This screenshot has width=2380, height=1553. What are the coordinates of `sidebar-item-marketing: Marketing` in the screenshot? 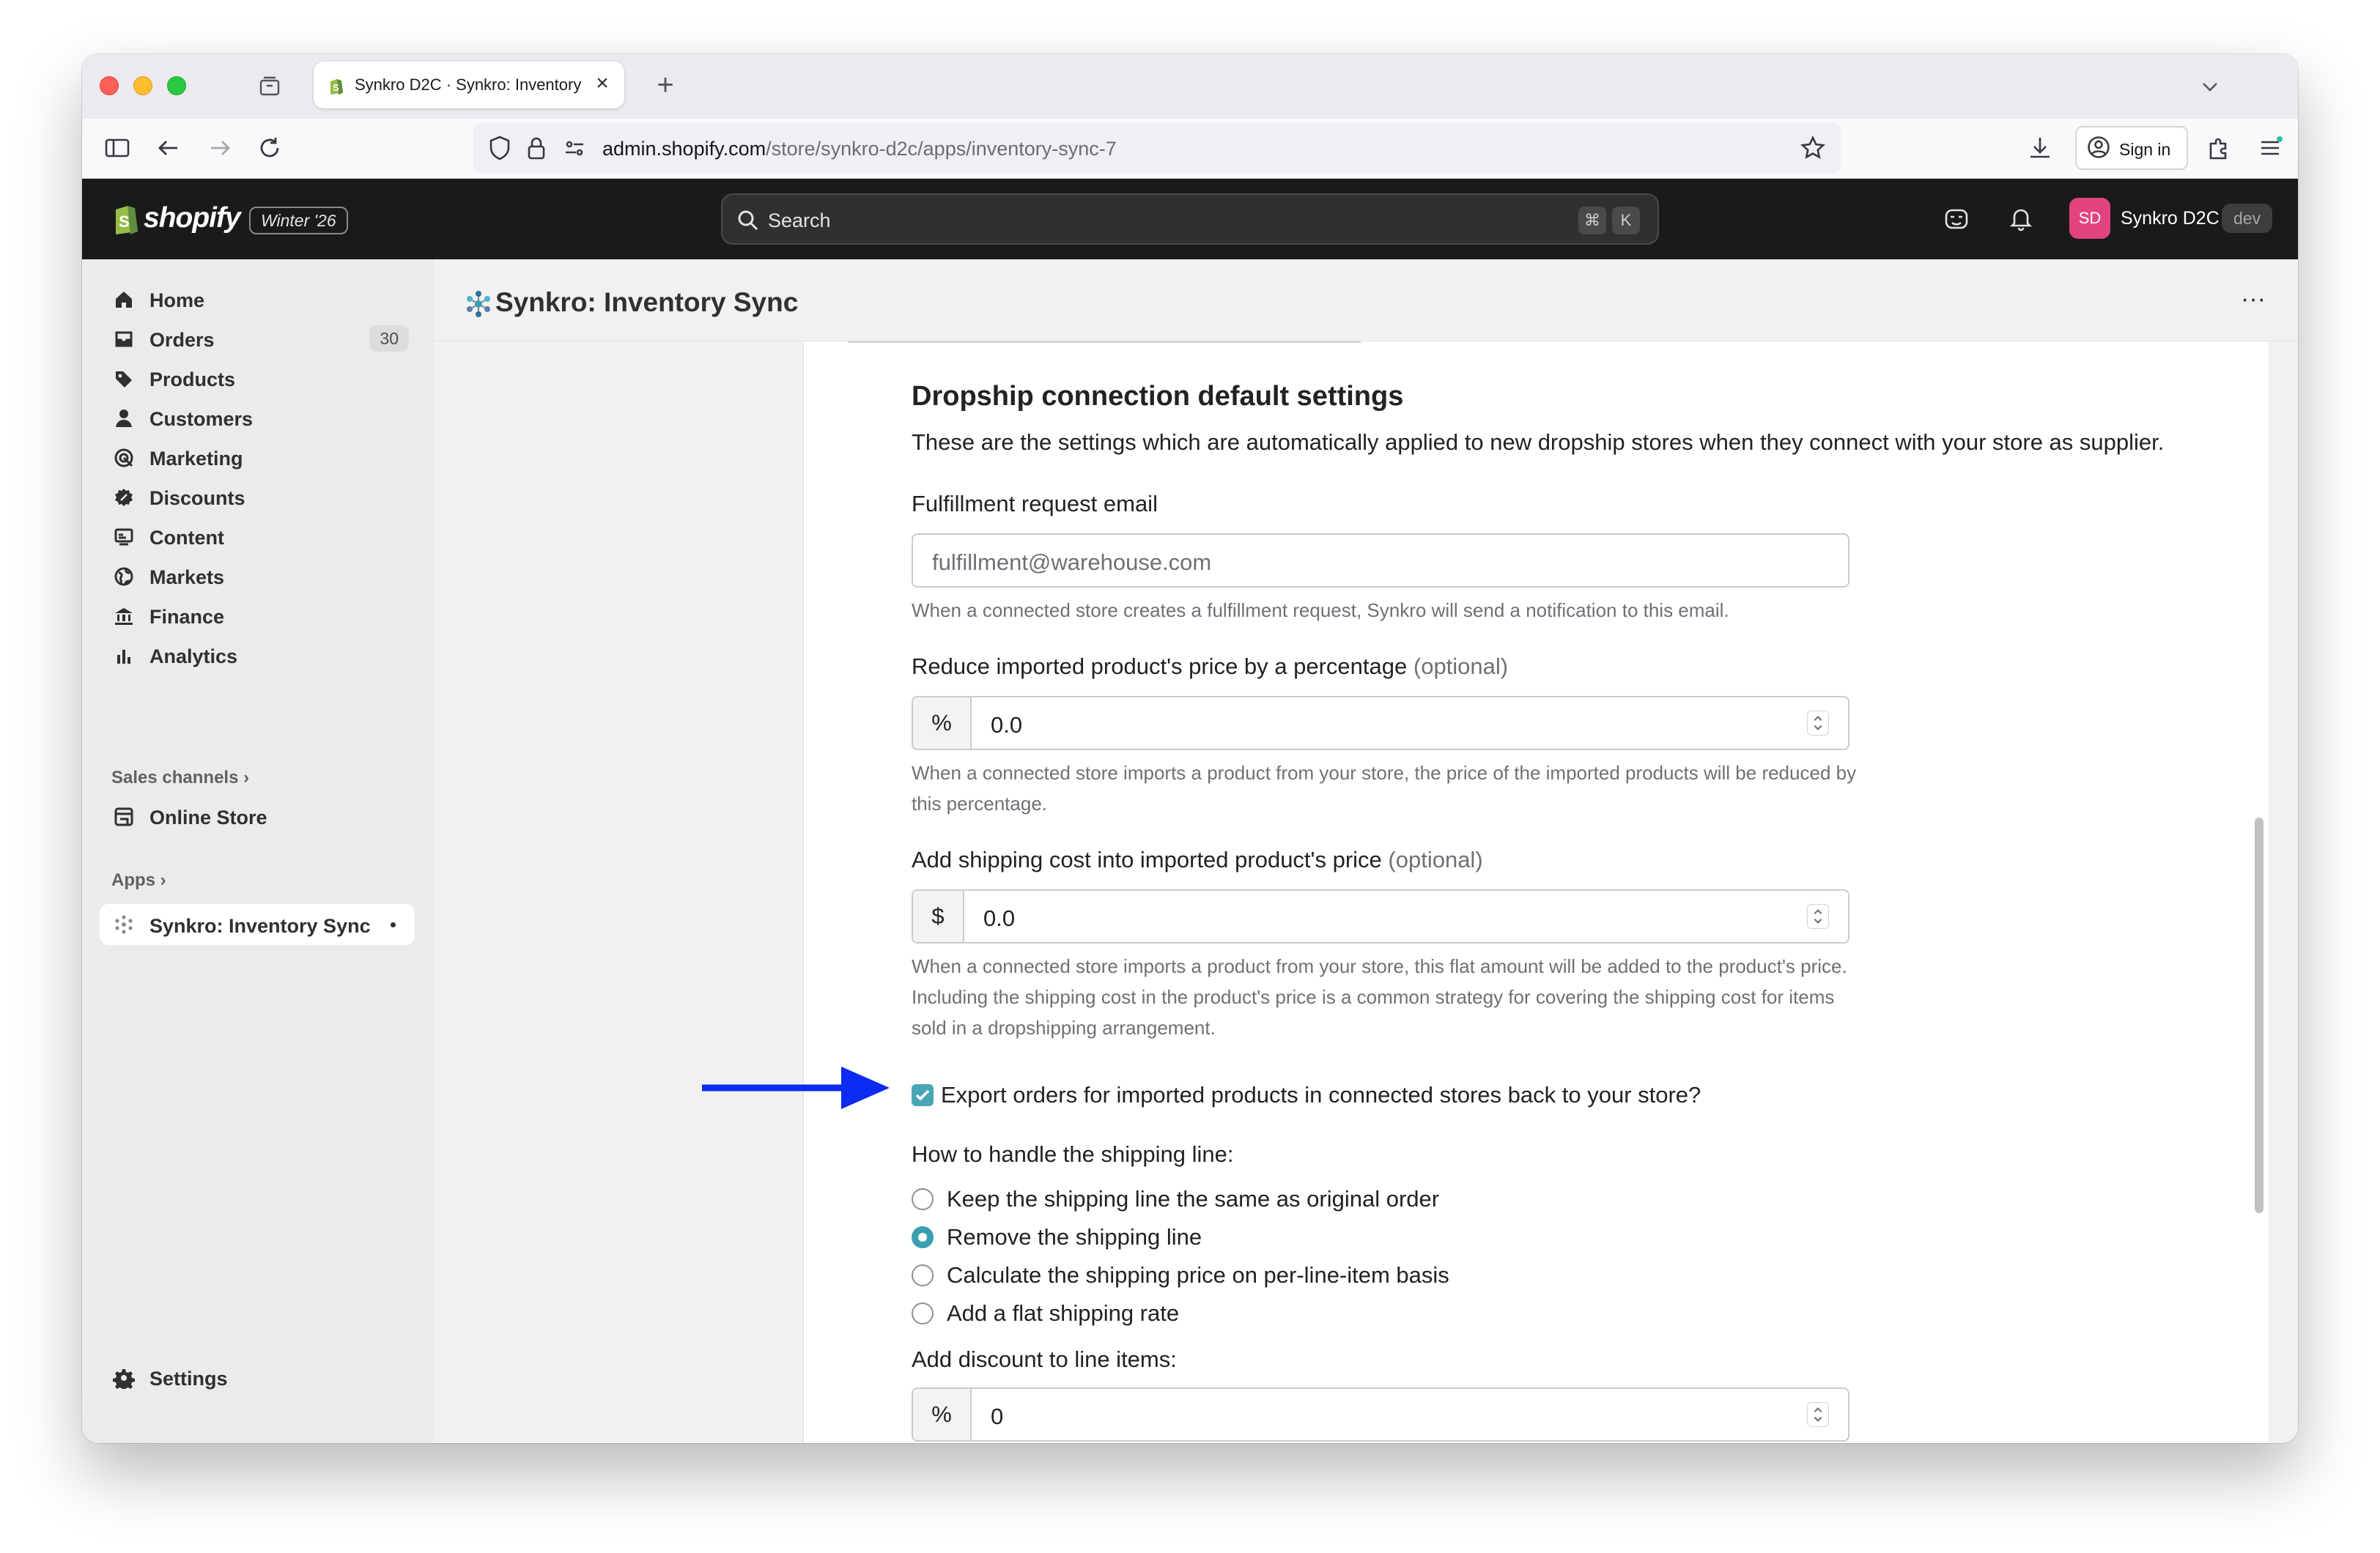 It's located at (257, 457).